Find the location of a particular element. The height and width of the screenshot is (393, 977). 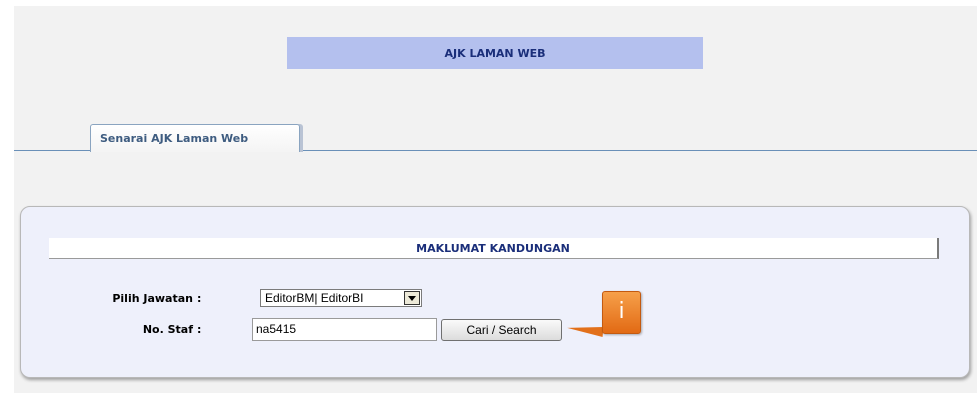

info-callout-icon: i is located at coordinates (621, 312).